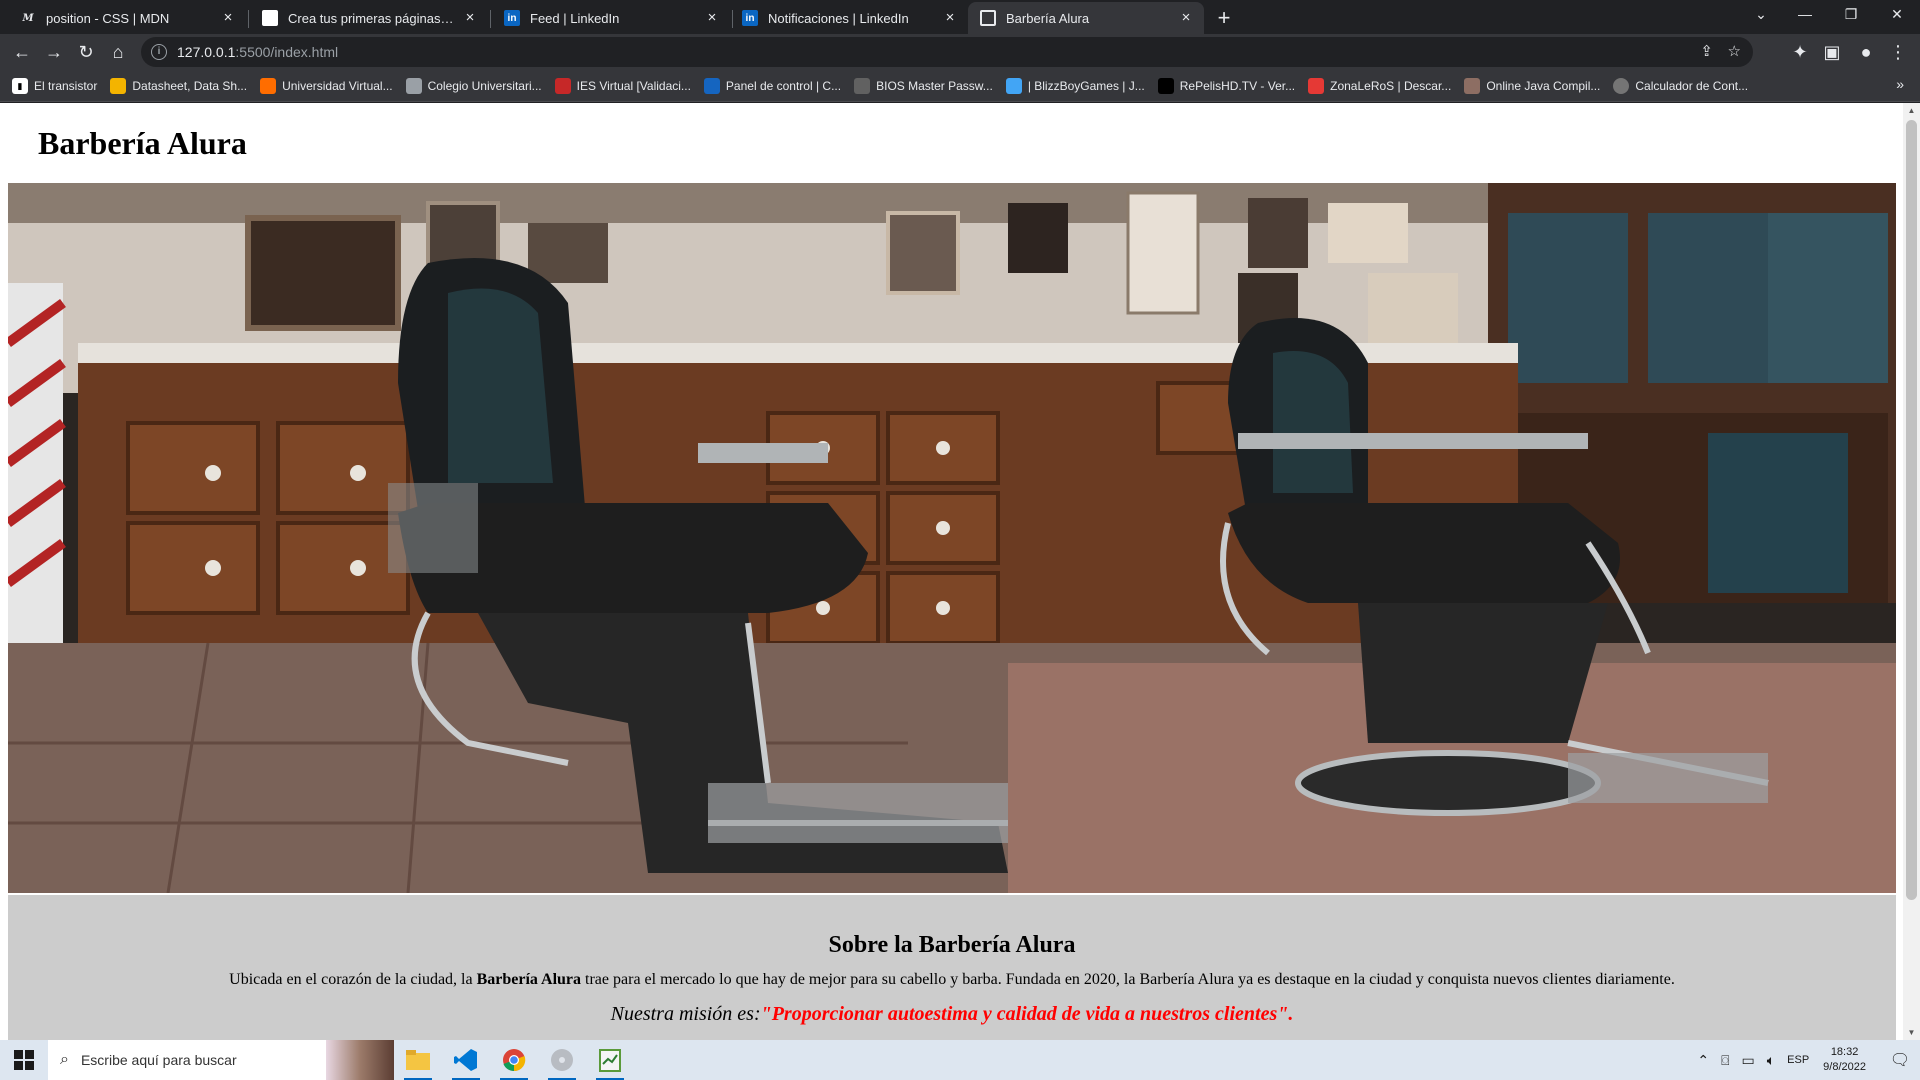  Describe the element at coordinates (159, 52) in the screenshot. I see `site-info-icon: i` at that location.